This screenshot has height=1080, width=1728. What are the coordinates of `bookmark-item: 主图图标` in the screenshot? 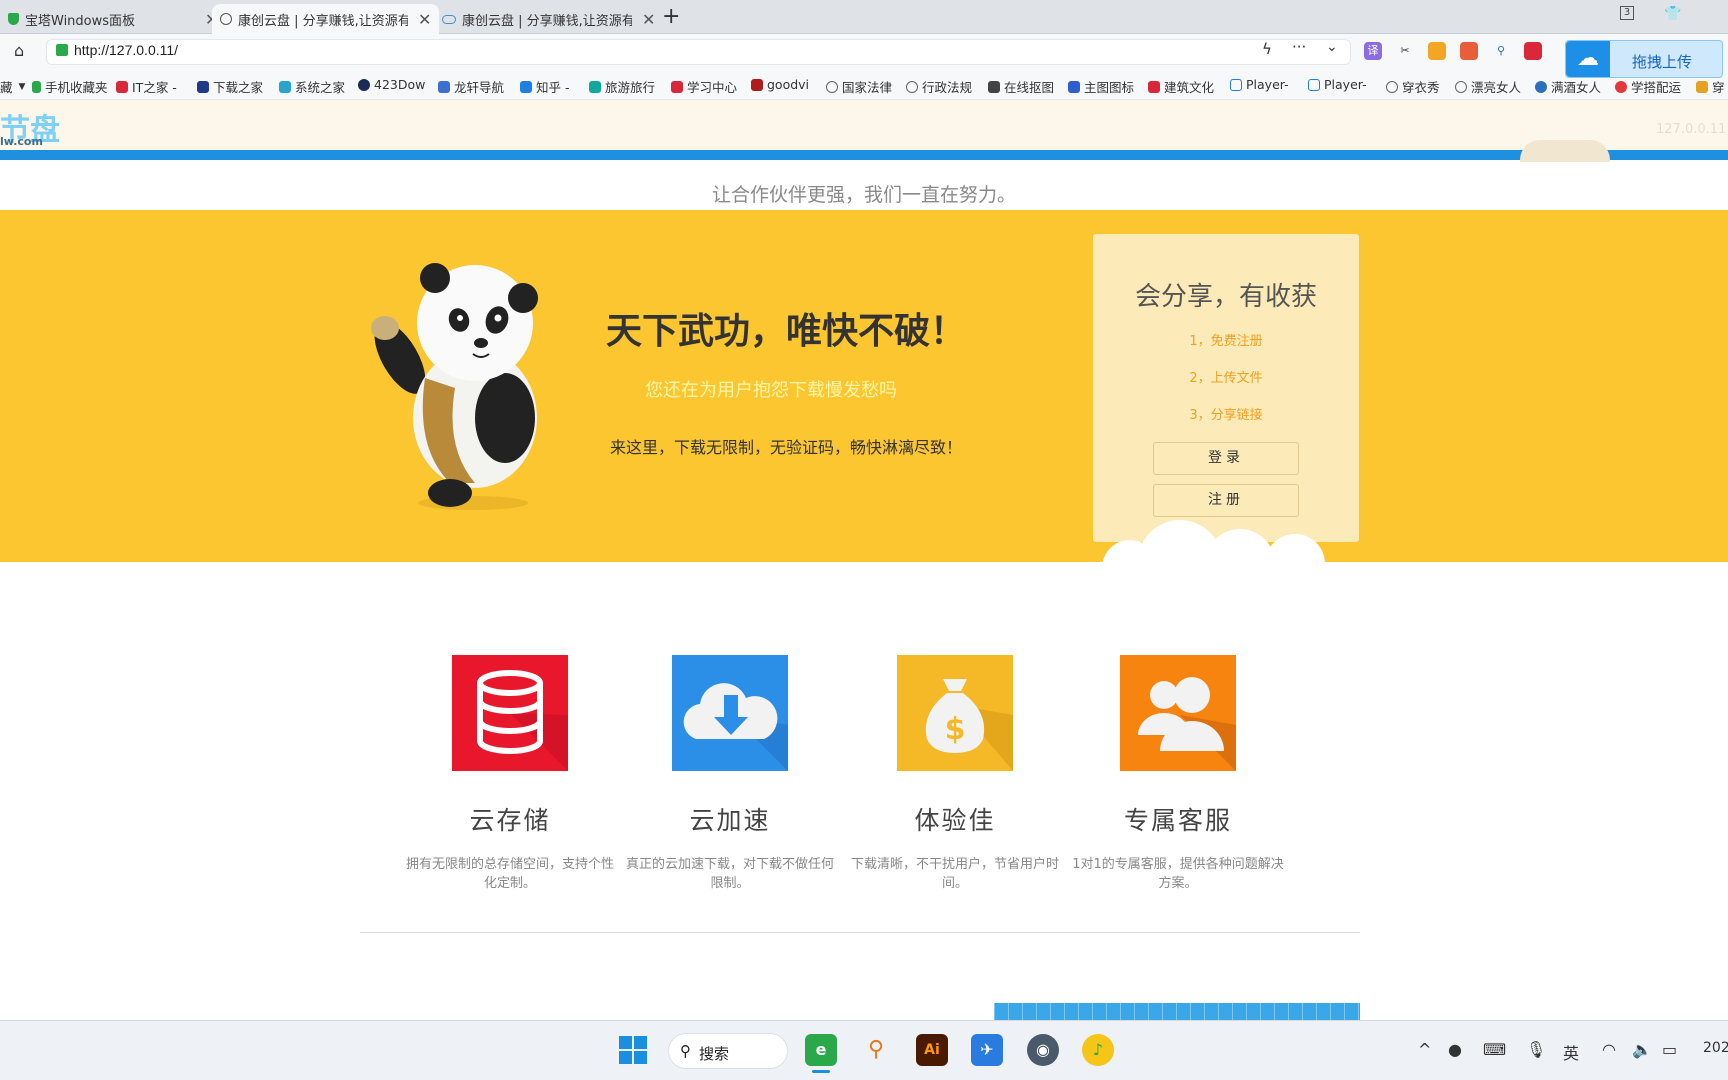 It's located at (1101, 86).